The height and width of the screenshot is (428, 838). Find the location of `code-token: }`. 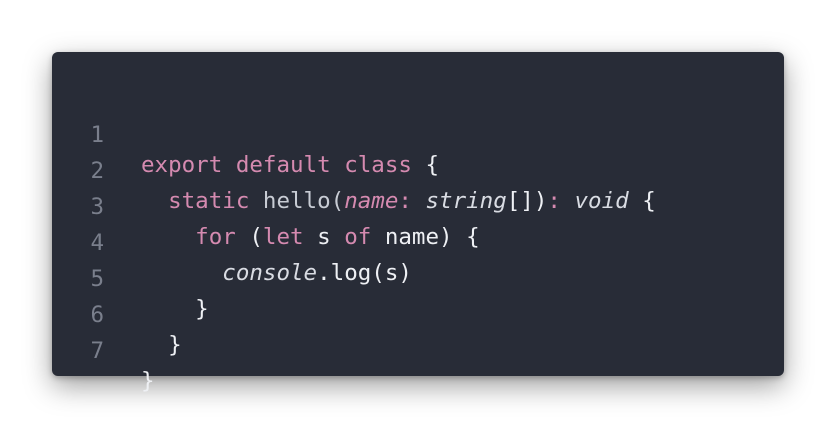

code-token: } is located at coordinates (148, 381).